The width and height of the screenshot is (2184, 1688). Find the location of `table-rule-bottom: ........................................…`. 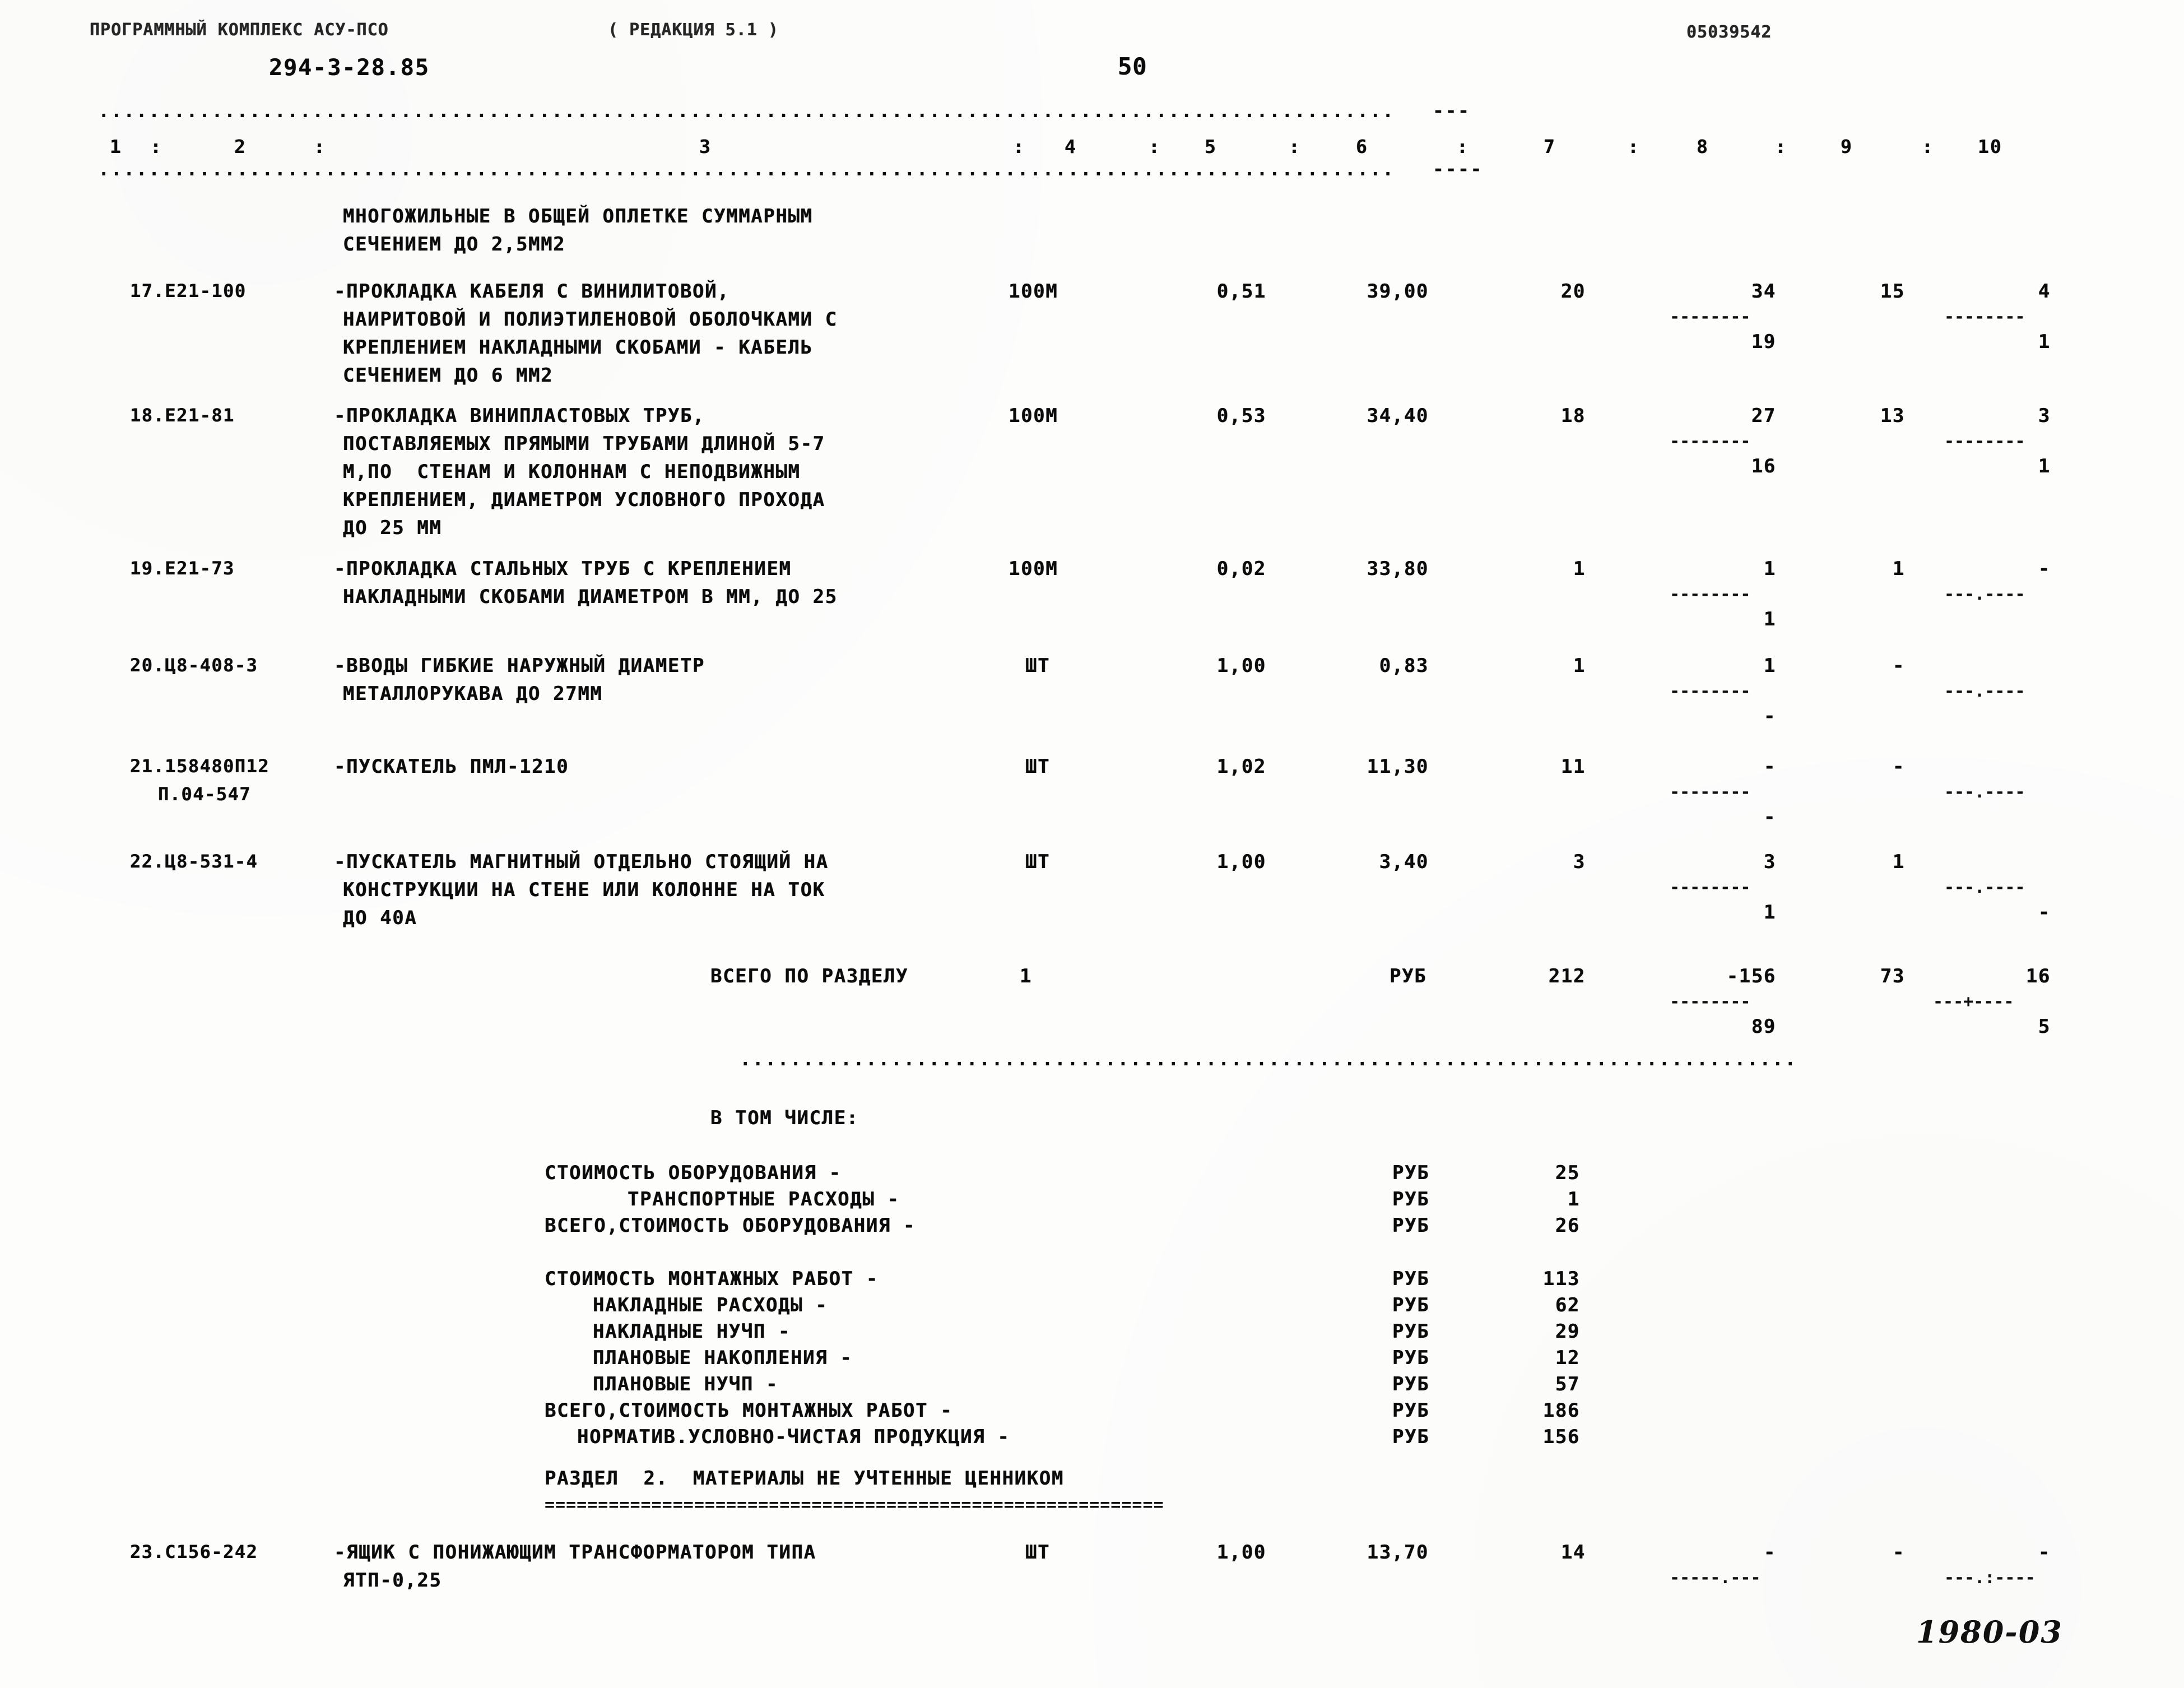

table-rule-bottom: ........................................… is located at coordinates (790, 169).